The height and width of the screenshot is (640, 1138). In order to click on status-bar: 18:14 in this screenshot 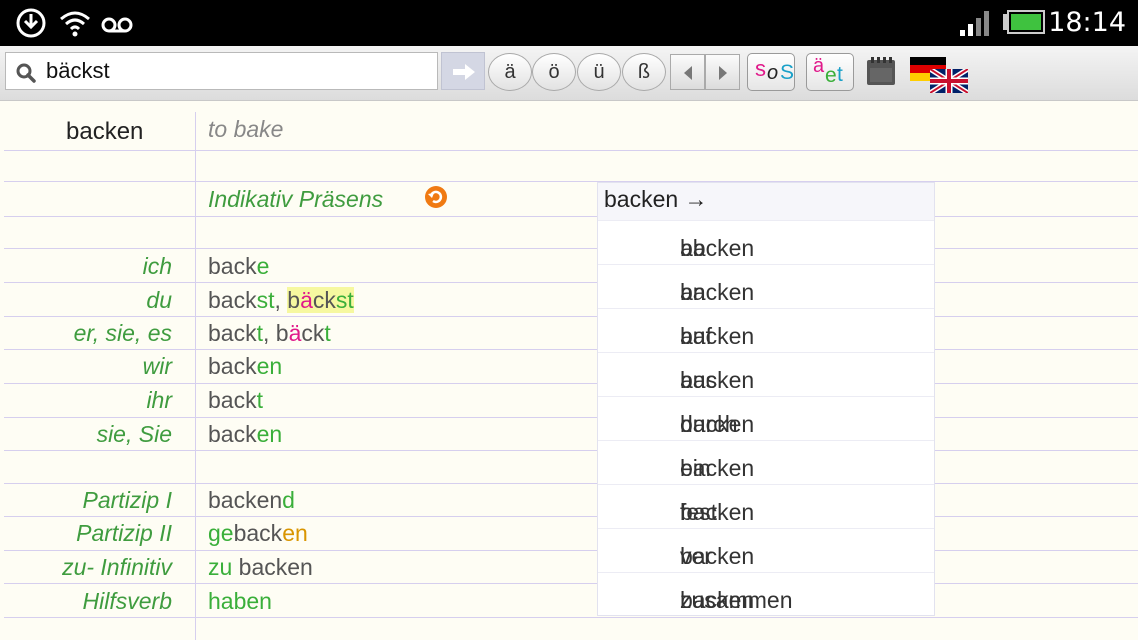, I will do `click(569, 23)`.